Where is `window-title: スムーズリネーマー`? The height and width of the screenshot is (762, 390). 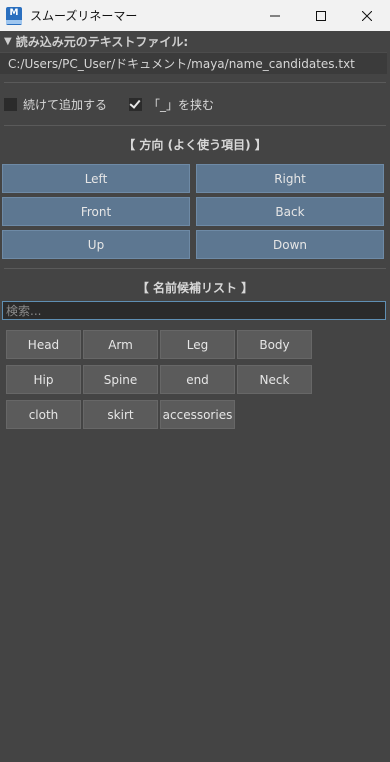 window-title: スムーズリネーマー is located at coordinates (84, 16).